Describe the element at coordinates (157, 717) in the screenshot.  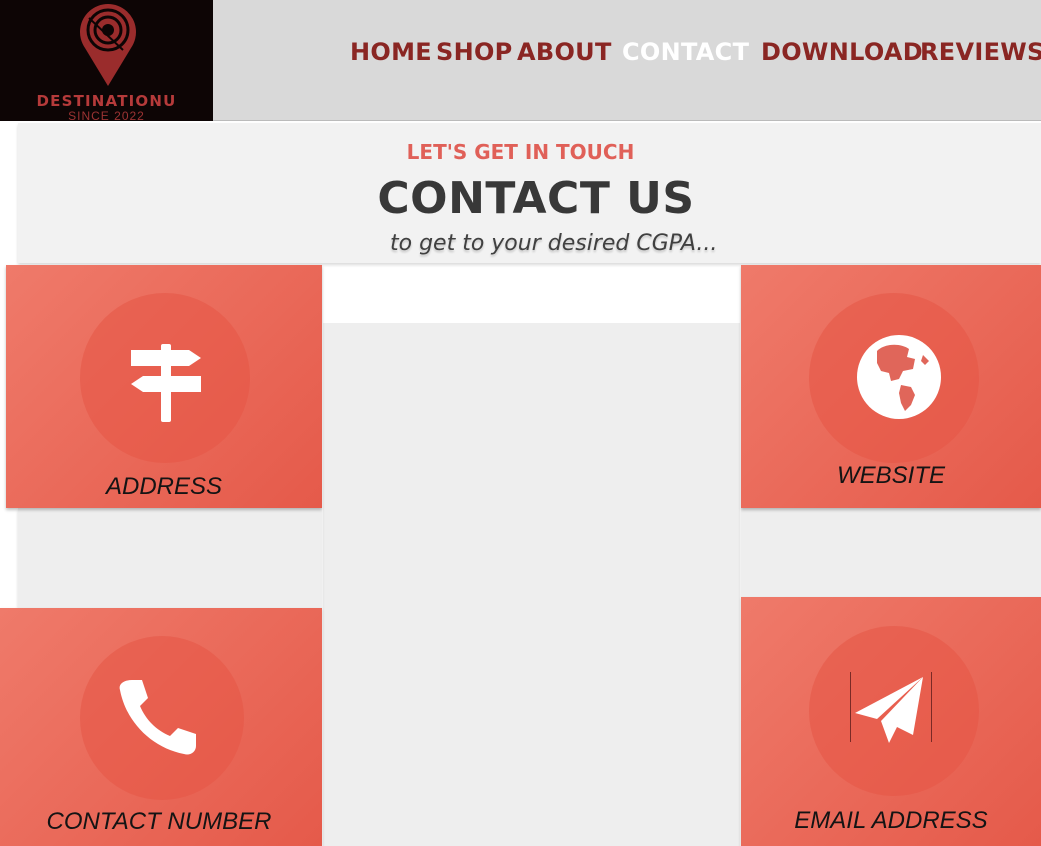
I see `phone-icon` at that location.